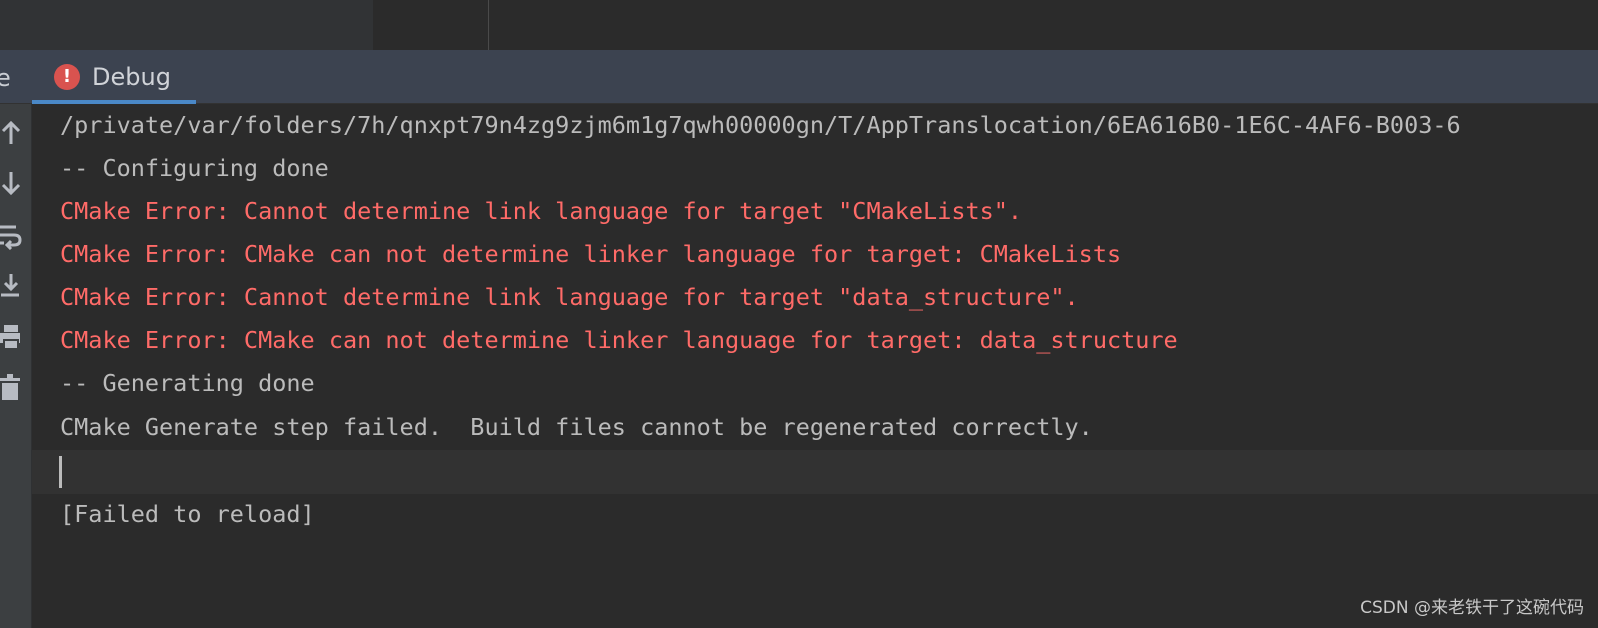 Image resolution: width=1598 pixels, height=628 pixels. Describe the element at coordinates (12, 337) in the screenshot. I see `print-icon` at that location.